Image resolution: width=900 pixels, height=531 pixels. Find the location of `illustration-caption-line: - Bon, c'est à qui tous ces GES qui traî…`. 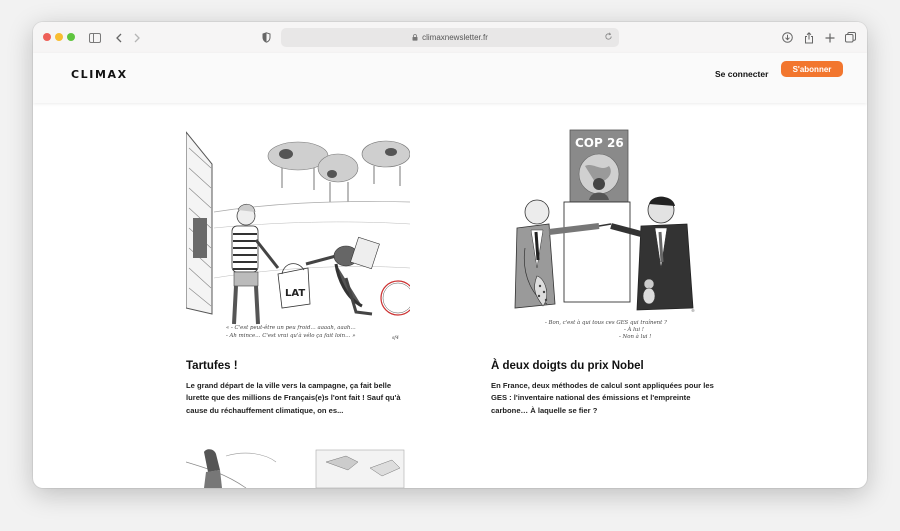

illustration-caption-line: - Bon, c'est à qui tous ces GES qui traî… is located at coordinates (606, 322).